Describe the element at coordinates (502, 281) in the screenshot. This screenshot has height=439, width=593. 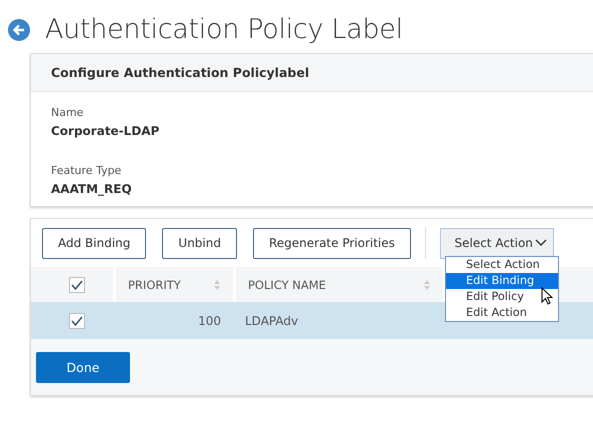
I see `menu-option: Edit Binding` at that location.